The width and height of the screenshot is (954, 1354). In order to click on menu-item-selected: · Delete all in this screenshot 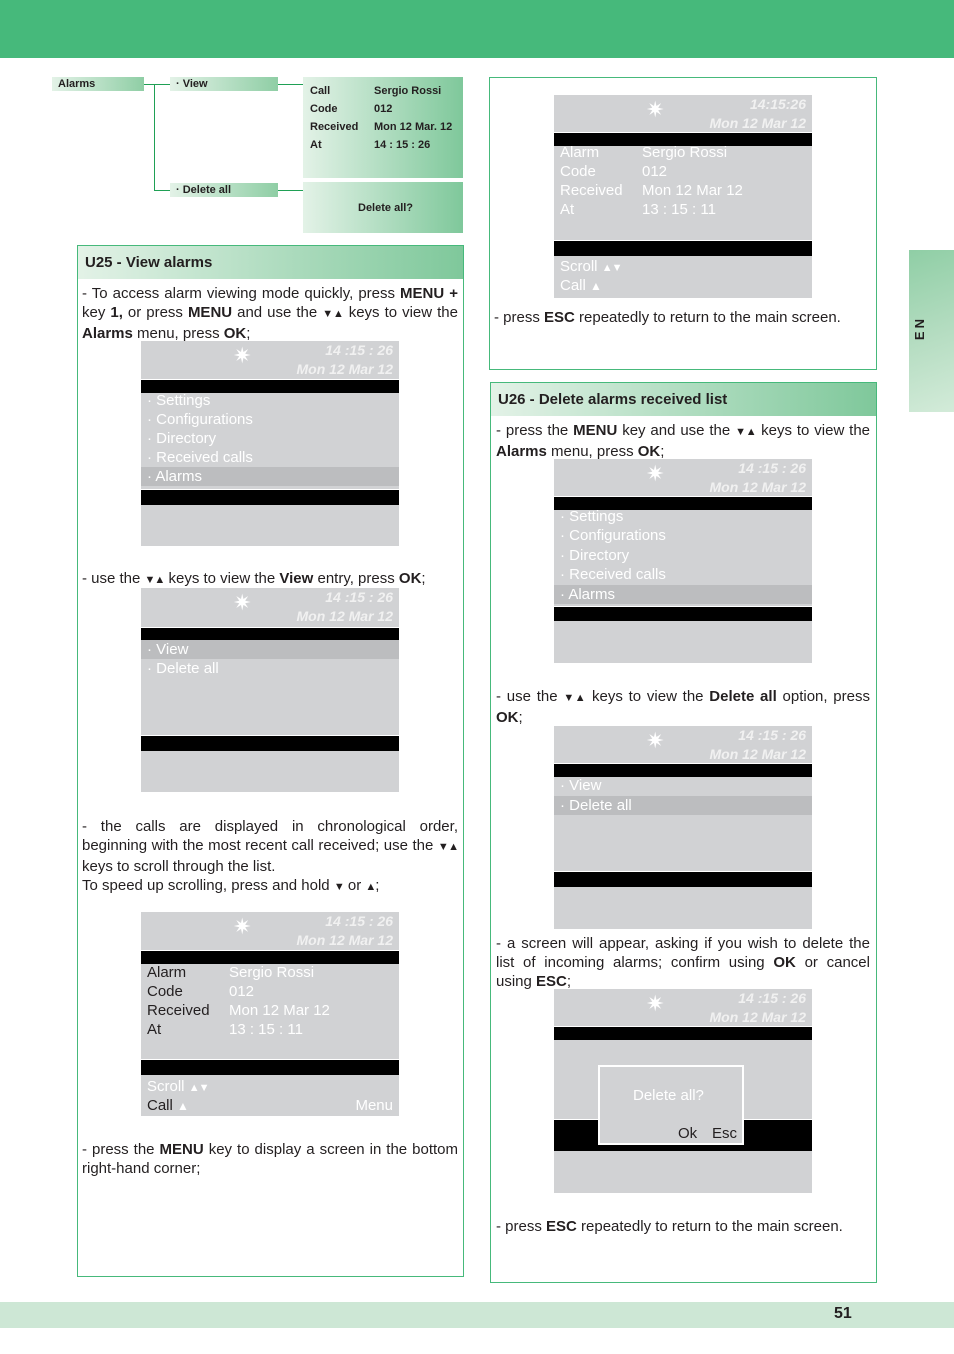, I will do `click(683, 805)`.